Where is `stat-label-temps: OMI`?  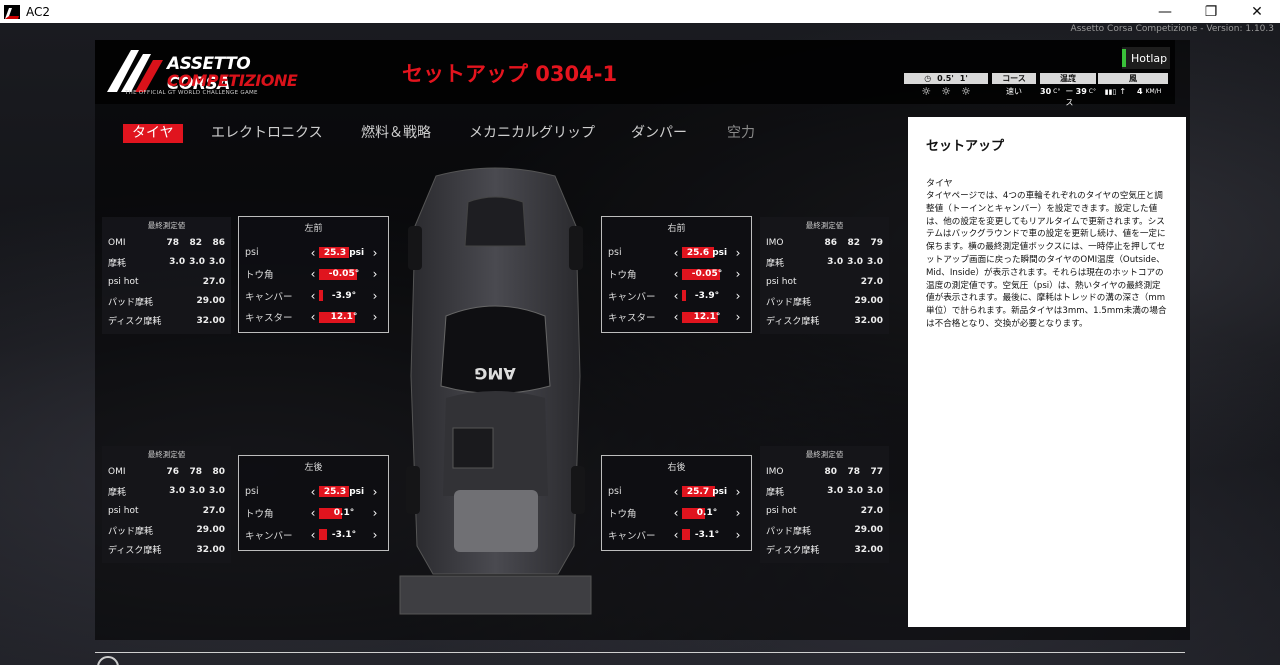 stat-label-temps: OMI is located at coordinates (117, 471).